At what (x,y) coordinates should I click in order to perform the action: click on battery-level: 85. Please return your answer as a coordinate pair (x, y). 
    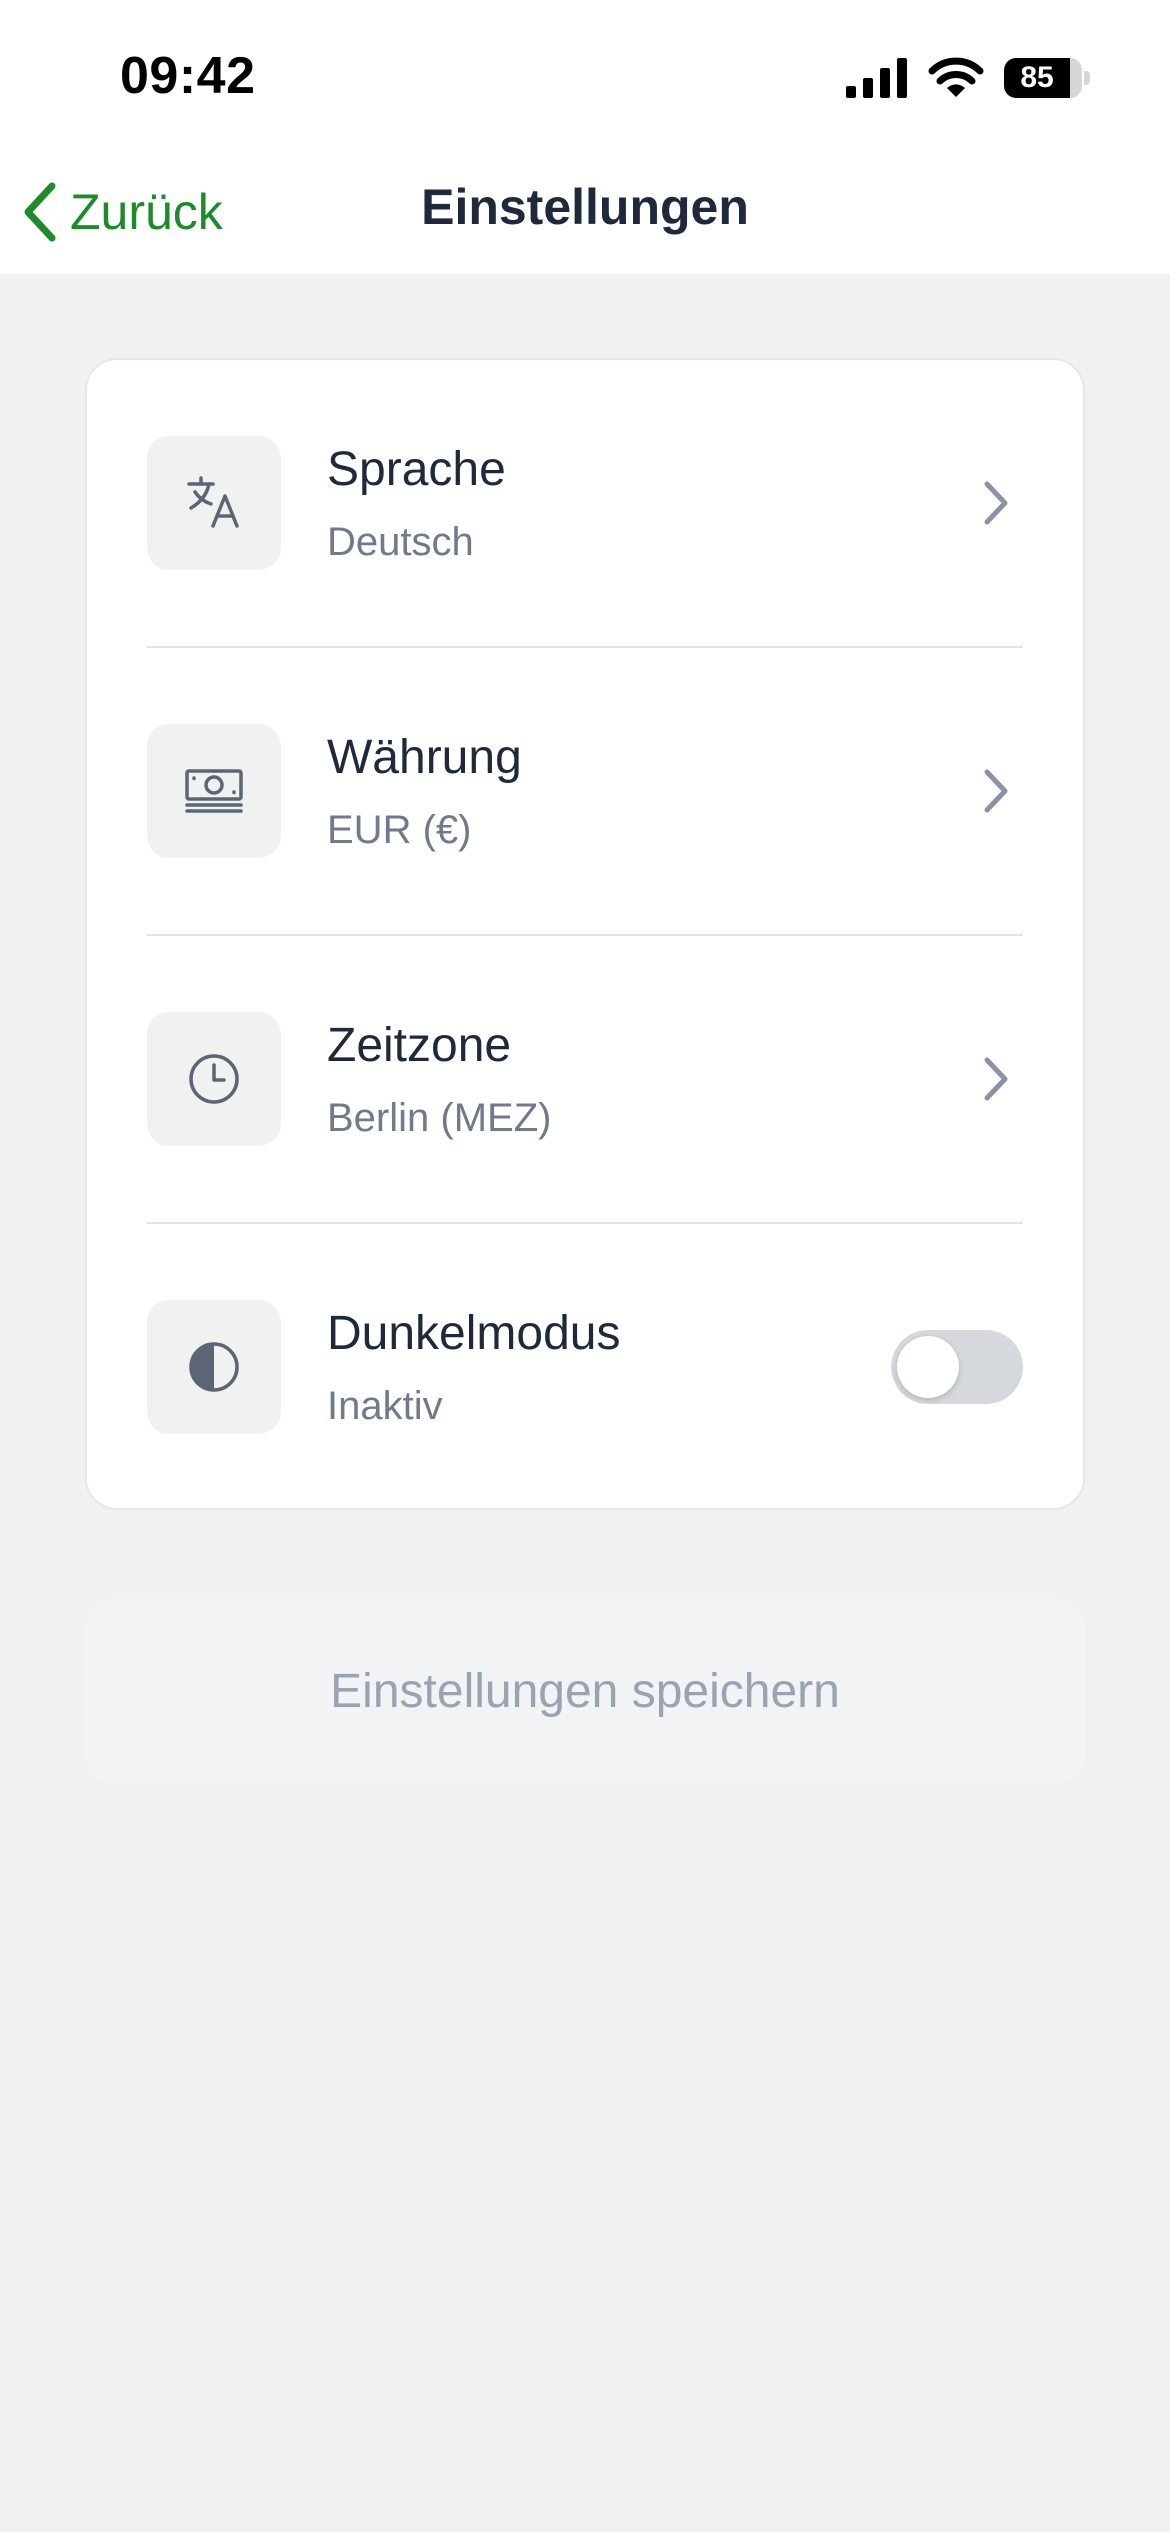
    Looking at the image, I should click on (1037, 77).